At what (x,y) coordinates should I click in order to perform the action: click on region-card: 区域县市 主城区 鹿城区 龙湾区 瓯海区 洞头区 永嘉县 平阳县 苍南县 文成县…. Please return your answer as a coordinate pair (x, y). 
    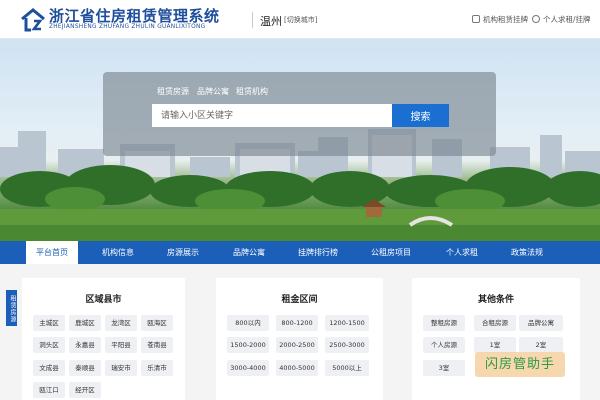
    Looking at the image, I should click on (103, 339).